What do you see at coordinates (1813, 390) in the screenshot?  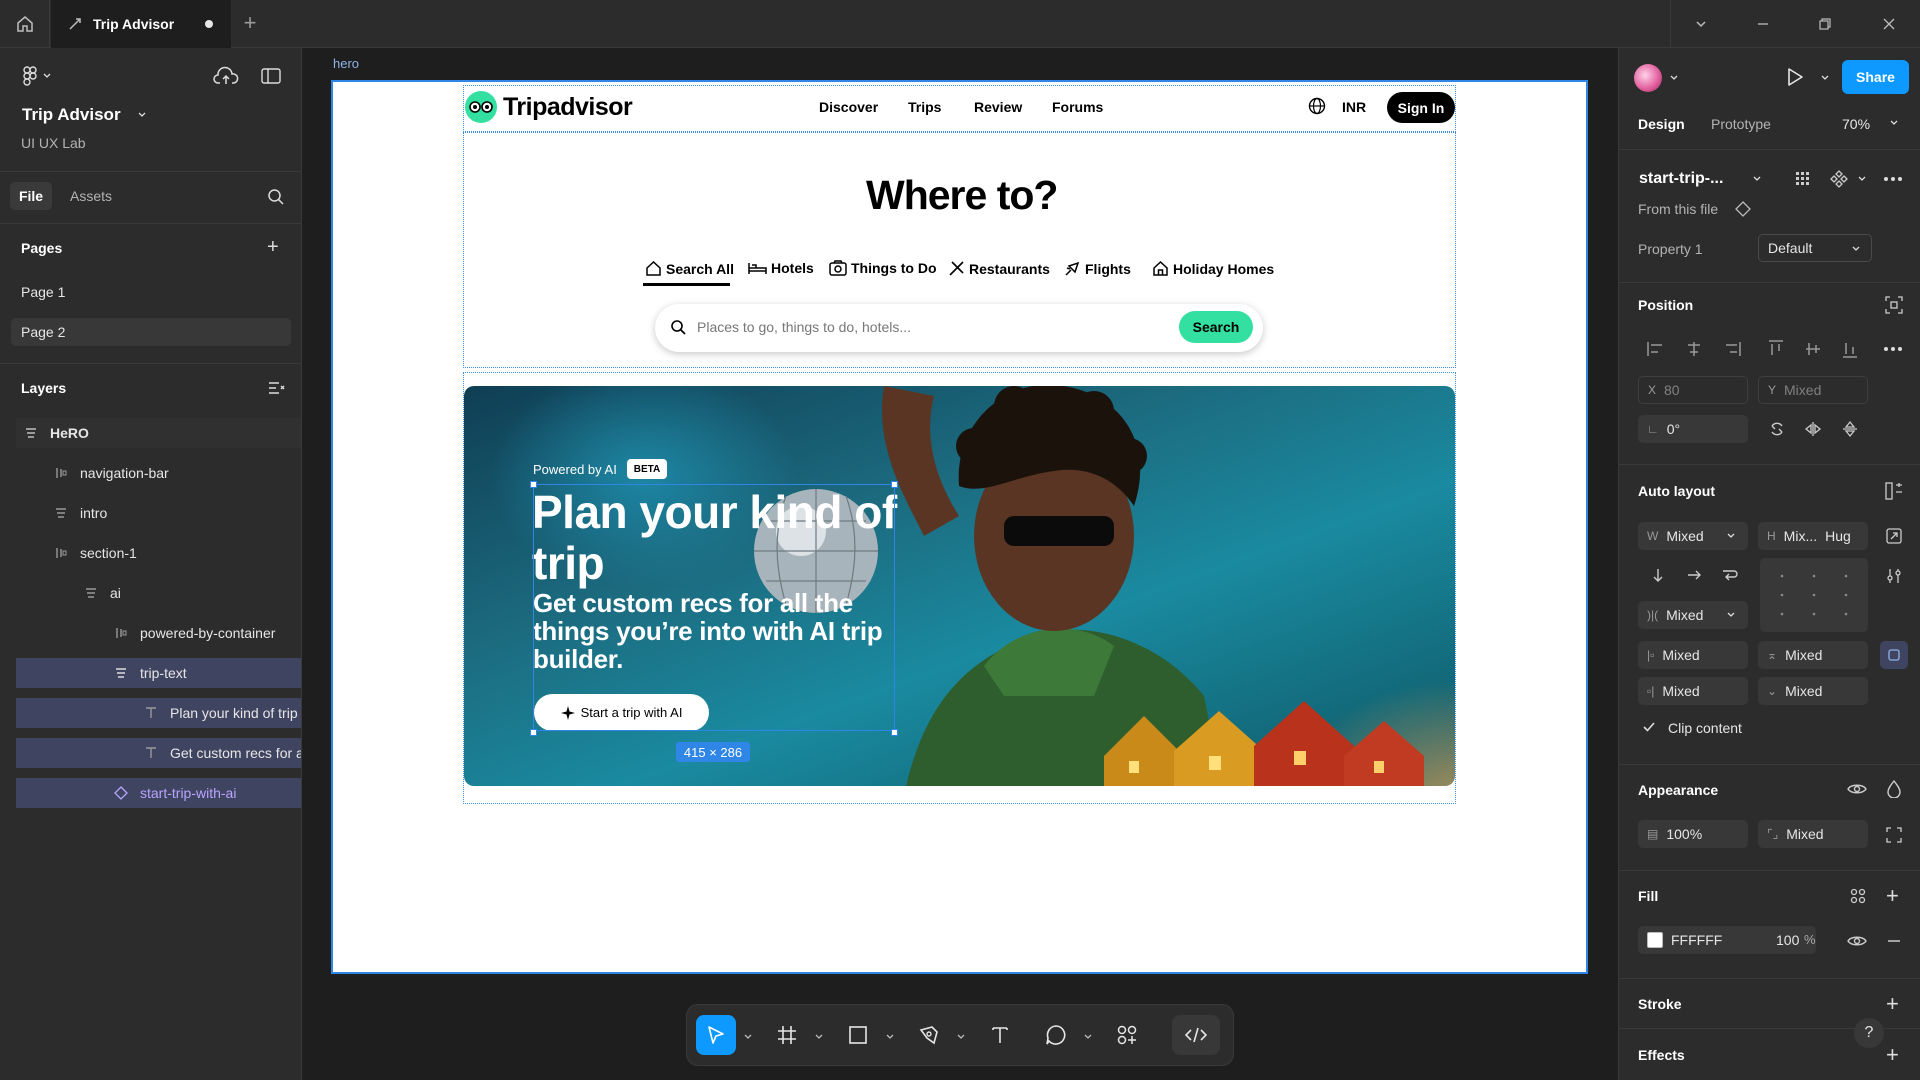 I see `y-field: Y Mixed` at bounding box center [1813, 390].